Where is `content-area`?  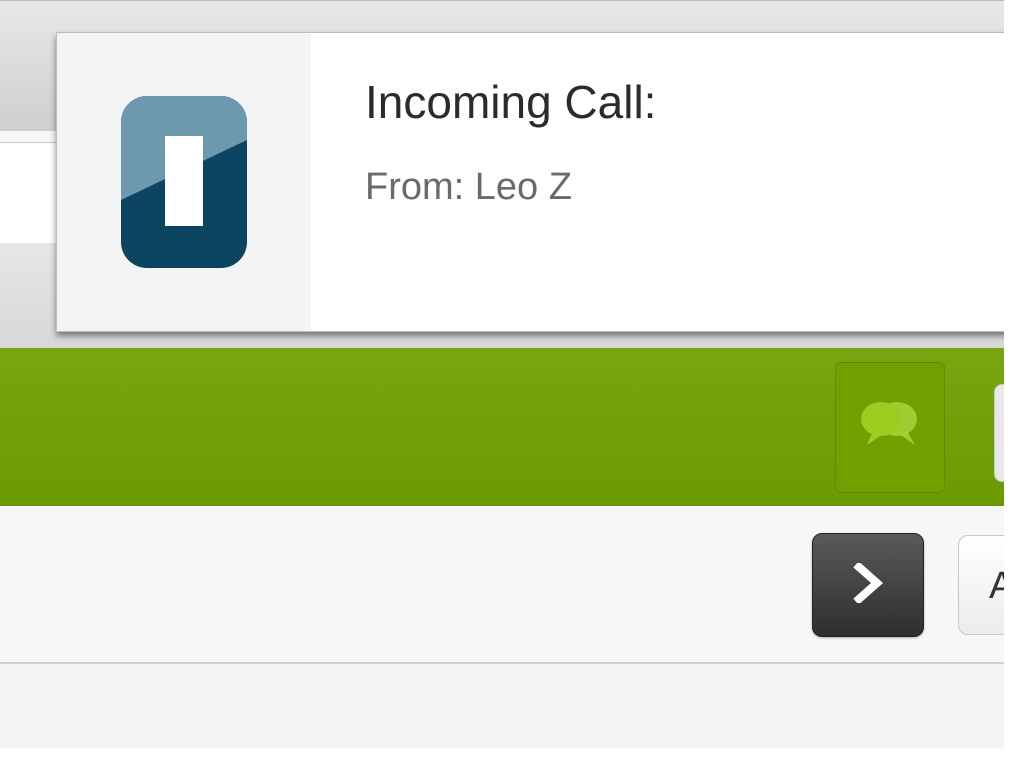
content-area is located at coordinates (502, 706).